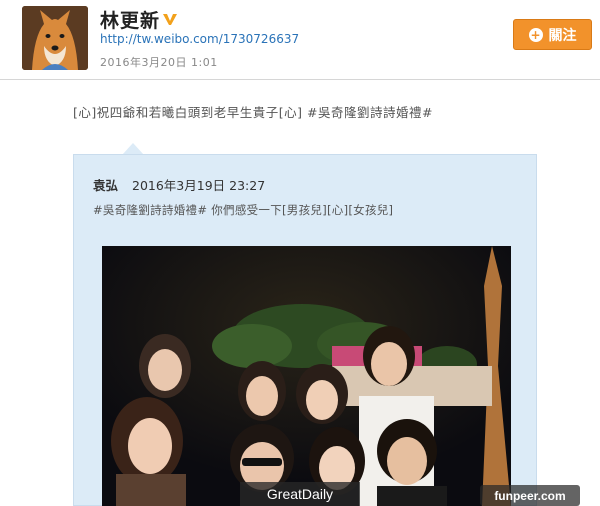 This screenshot has height=506, width=600. Describe the element at coordinates (253, 112) in the screenshot. I see `post-text: [心]祝四爺和若曦白頭到老早生貴子[心] #吳奇隆劉詩詩婚禮#` at that location.